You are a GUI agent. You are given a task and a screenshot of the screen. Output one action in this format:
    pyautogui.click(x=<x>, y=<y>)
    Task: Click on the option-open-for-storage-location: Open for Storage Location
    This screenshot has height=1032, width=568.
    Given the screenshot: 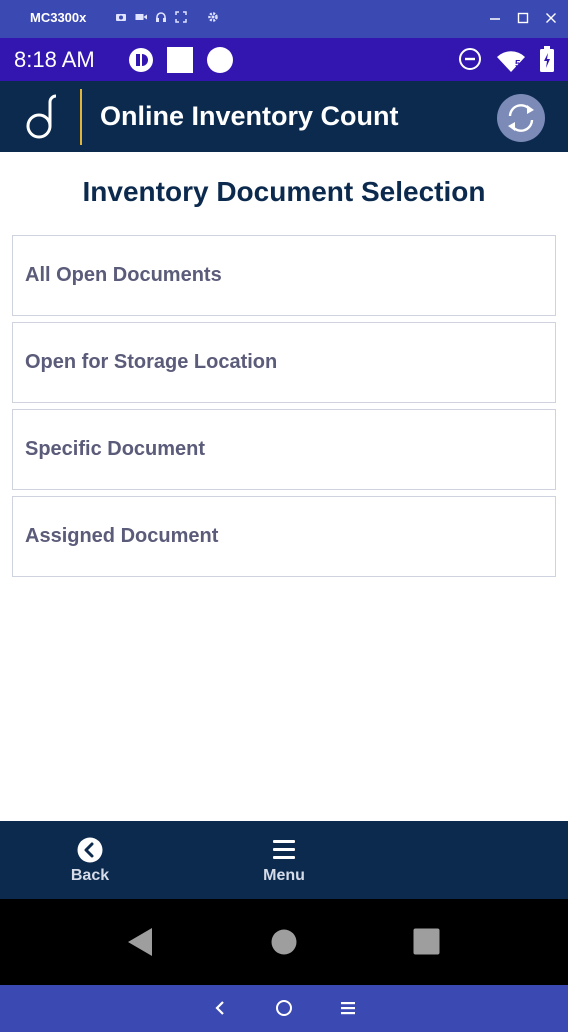 What is the action you would take?
    pyautogui.click(x=284, y=362)
    